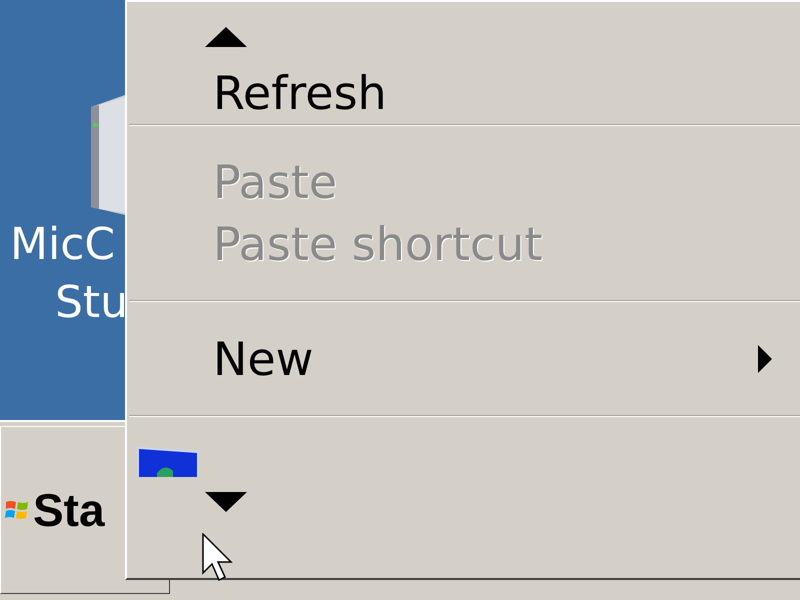  Describe the element at coordinates (63, 245) in the screenshot. I see `icon-label: MicC` at that location.